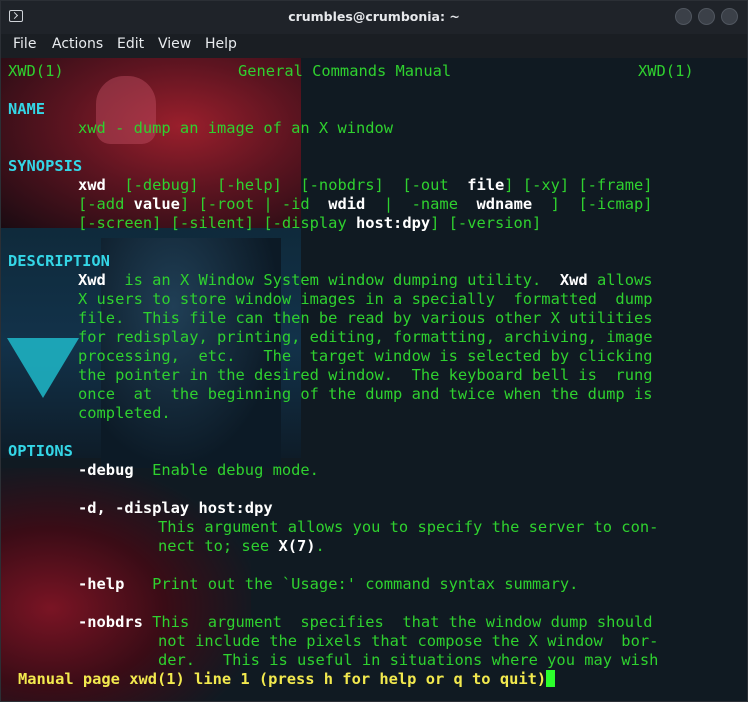 The width and height of the screenshot is (748, 702). What do you see at coordinates (486, 185) in the screenshot?
I see `synopsis-file: file` at bounding box center [486, 185].